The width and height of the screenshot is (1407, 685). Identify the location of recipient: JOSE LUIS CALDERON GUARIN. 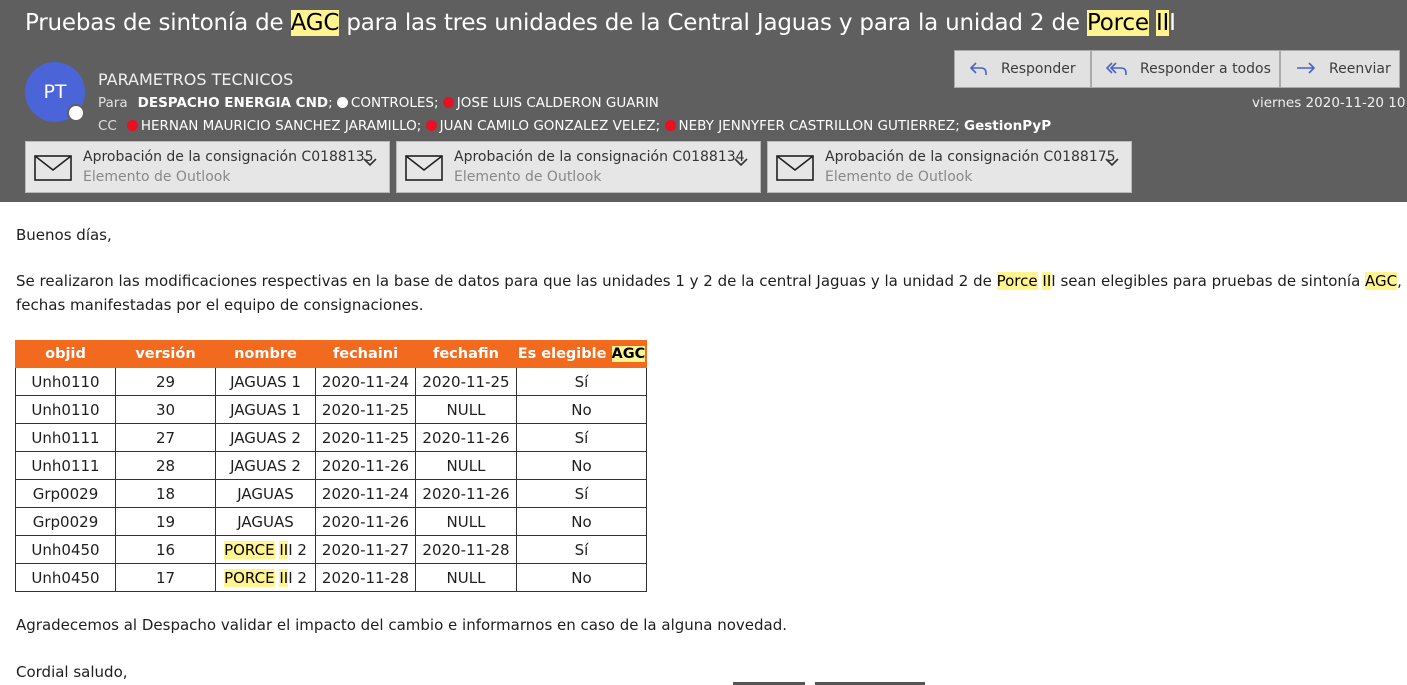
(550, 103).